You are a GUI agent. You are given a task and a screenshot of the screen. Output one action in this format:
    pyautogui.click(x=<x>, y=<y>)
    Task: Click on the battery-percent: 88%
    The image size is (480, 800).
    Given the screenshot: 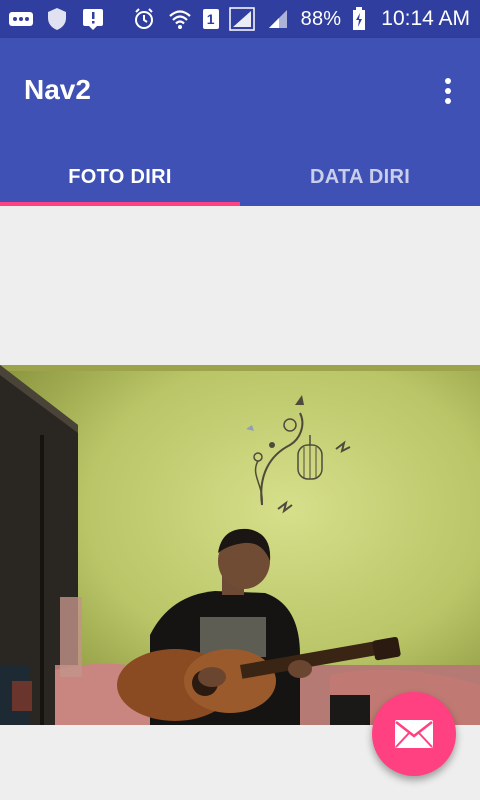 What is the action you would take?
    pyautogui.click(x=321, y=18)
    